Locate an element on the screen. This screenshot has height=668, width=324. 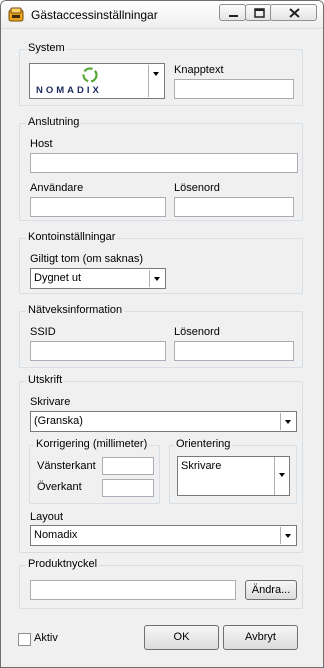
password-input is located at coordinates (234, 207).